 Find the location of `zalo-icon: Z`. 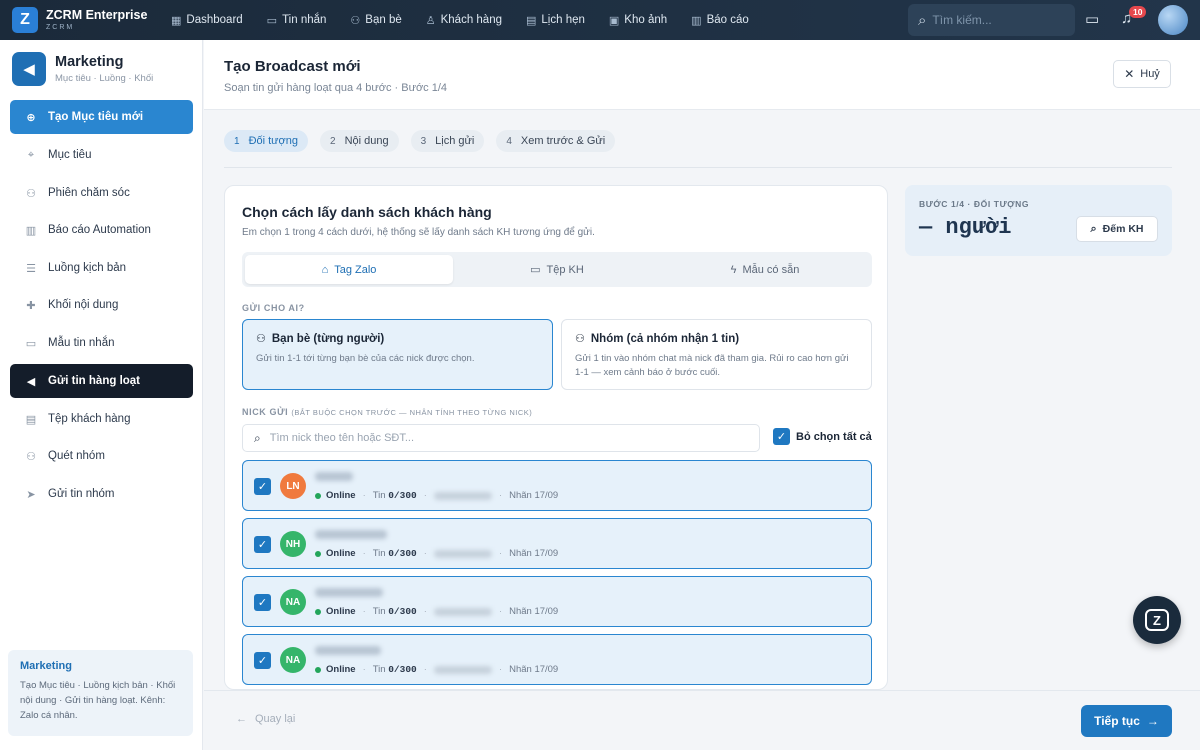

zalo-icon: Z is located at coordinates (1157, 620).